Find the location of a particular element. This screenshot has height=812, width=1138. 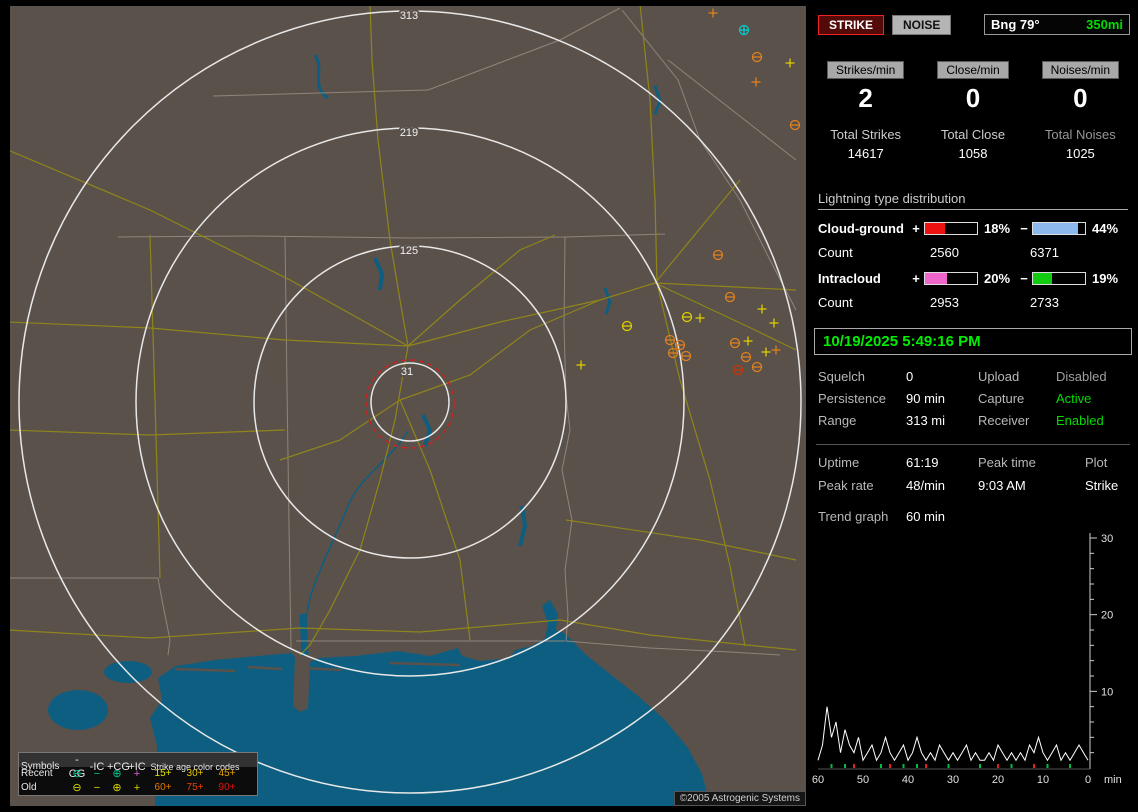

close-per-min-button: Close/min is located at coordinates (973, 70).